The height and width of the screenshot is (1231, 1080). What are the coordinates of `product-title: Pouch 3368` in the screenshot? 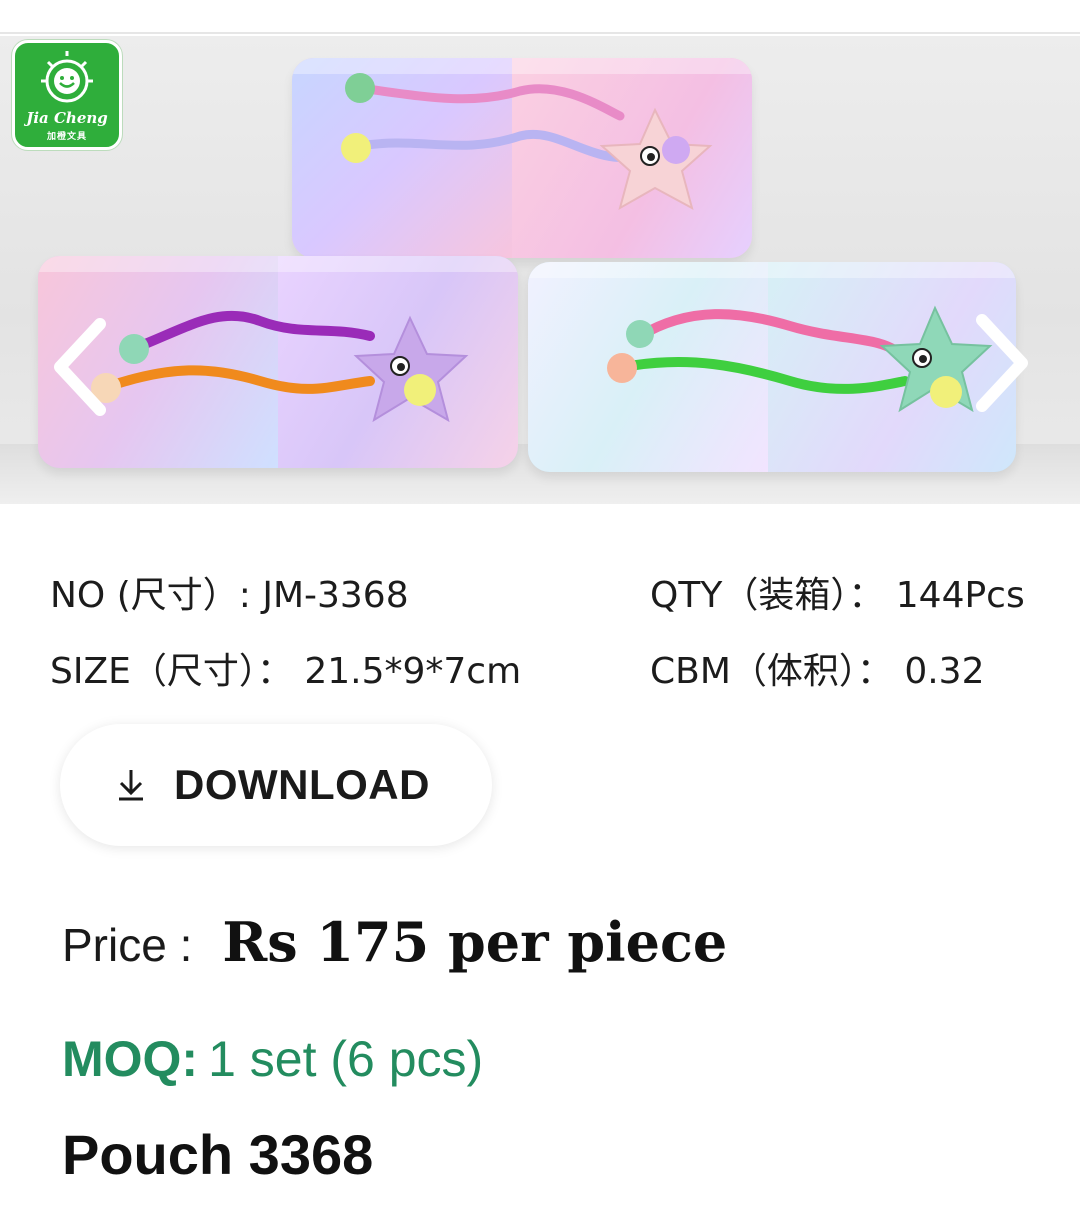 It's located at (218, 1154).